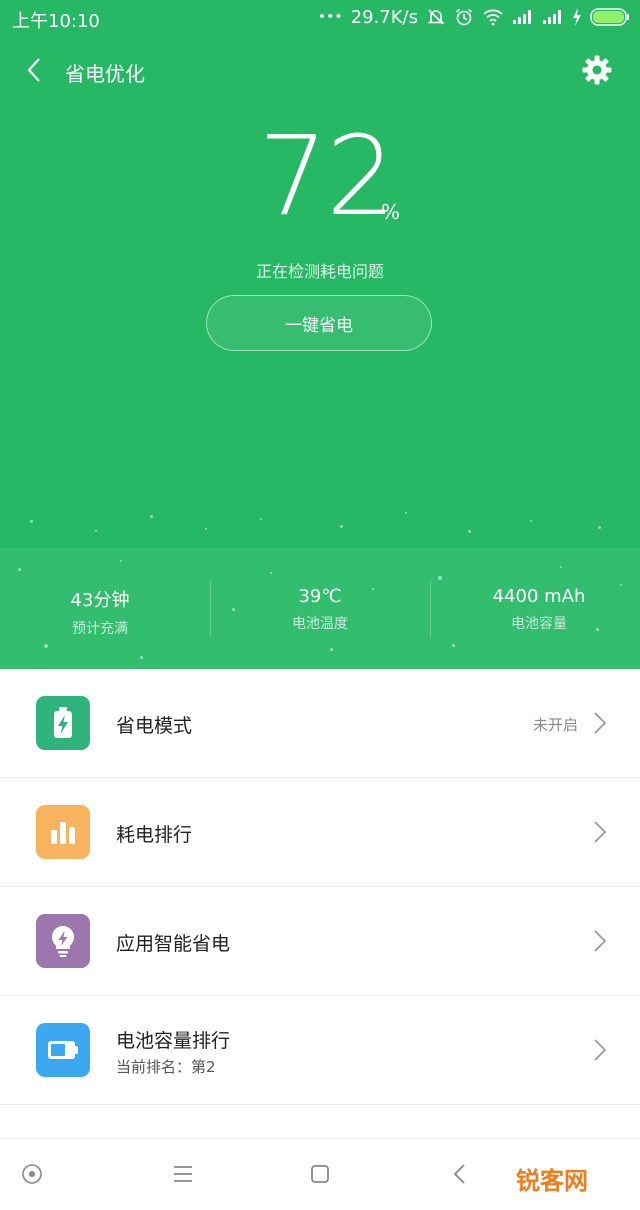 This screenshot has height=1210, width=640. Describe the element at coordinates (173, 944) in the screenshot. I see `menu-item-title: 应用智能省电` at that location.